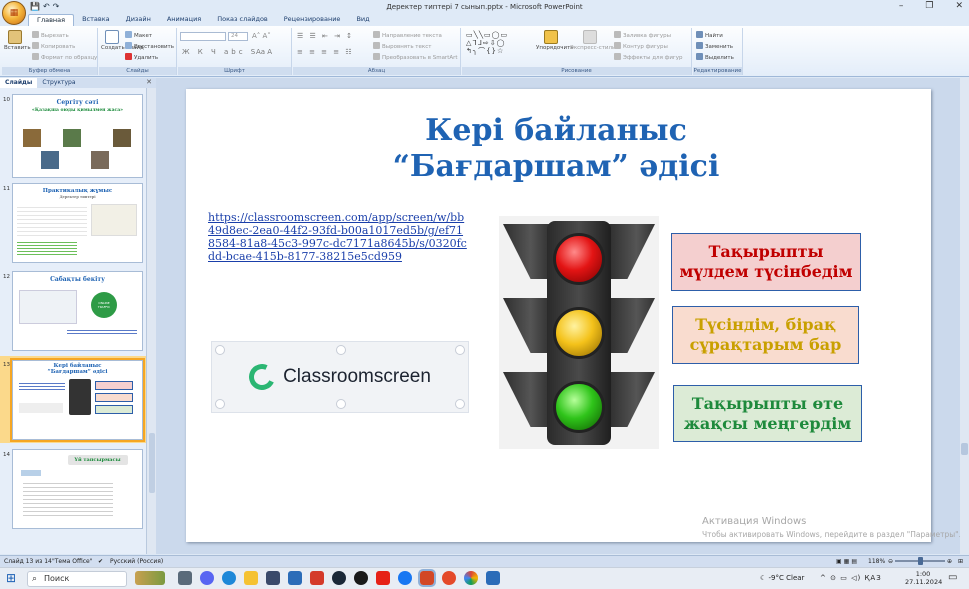 The width and height of the screenshot is (969, 589). I want to click on font-format-buttons: Ж К Ч abc S, so click(220, 52).